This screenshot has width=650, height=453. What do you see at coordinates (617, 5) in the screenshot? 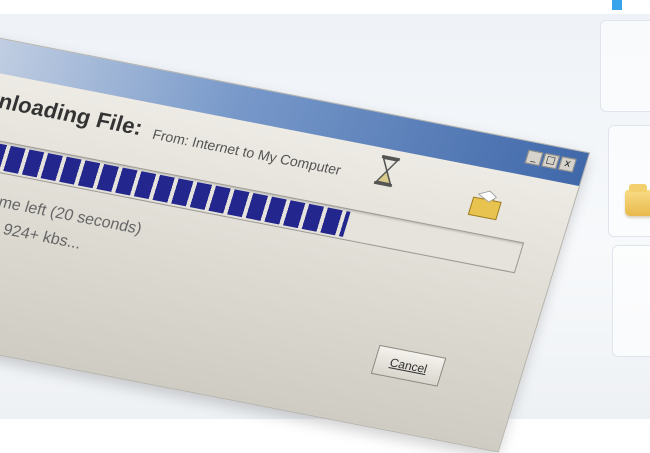
I see `desktop-accent-marker` at bounding box center [617, 5].